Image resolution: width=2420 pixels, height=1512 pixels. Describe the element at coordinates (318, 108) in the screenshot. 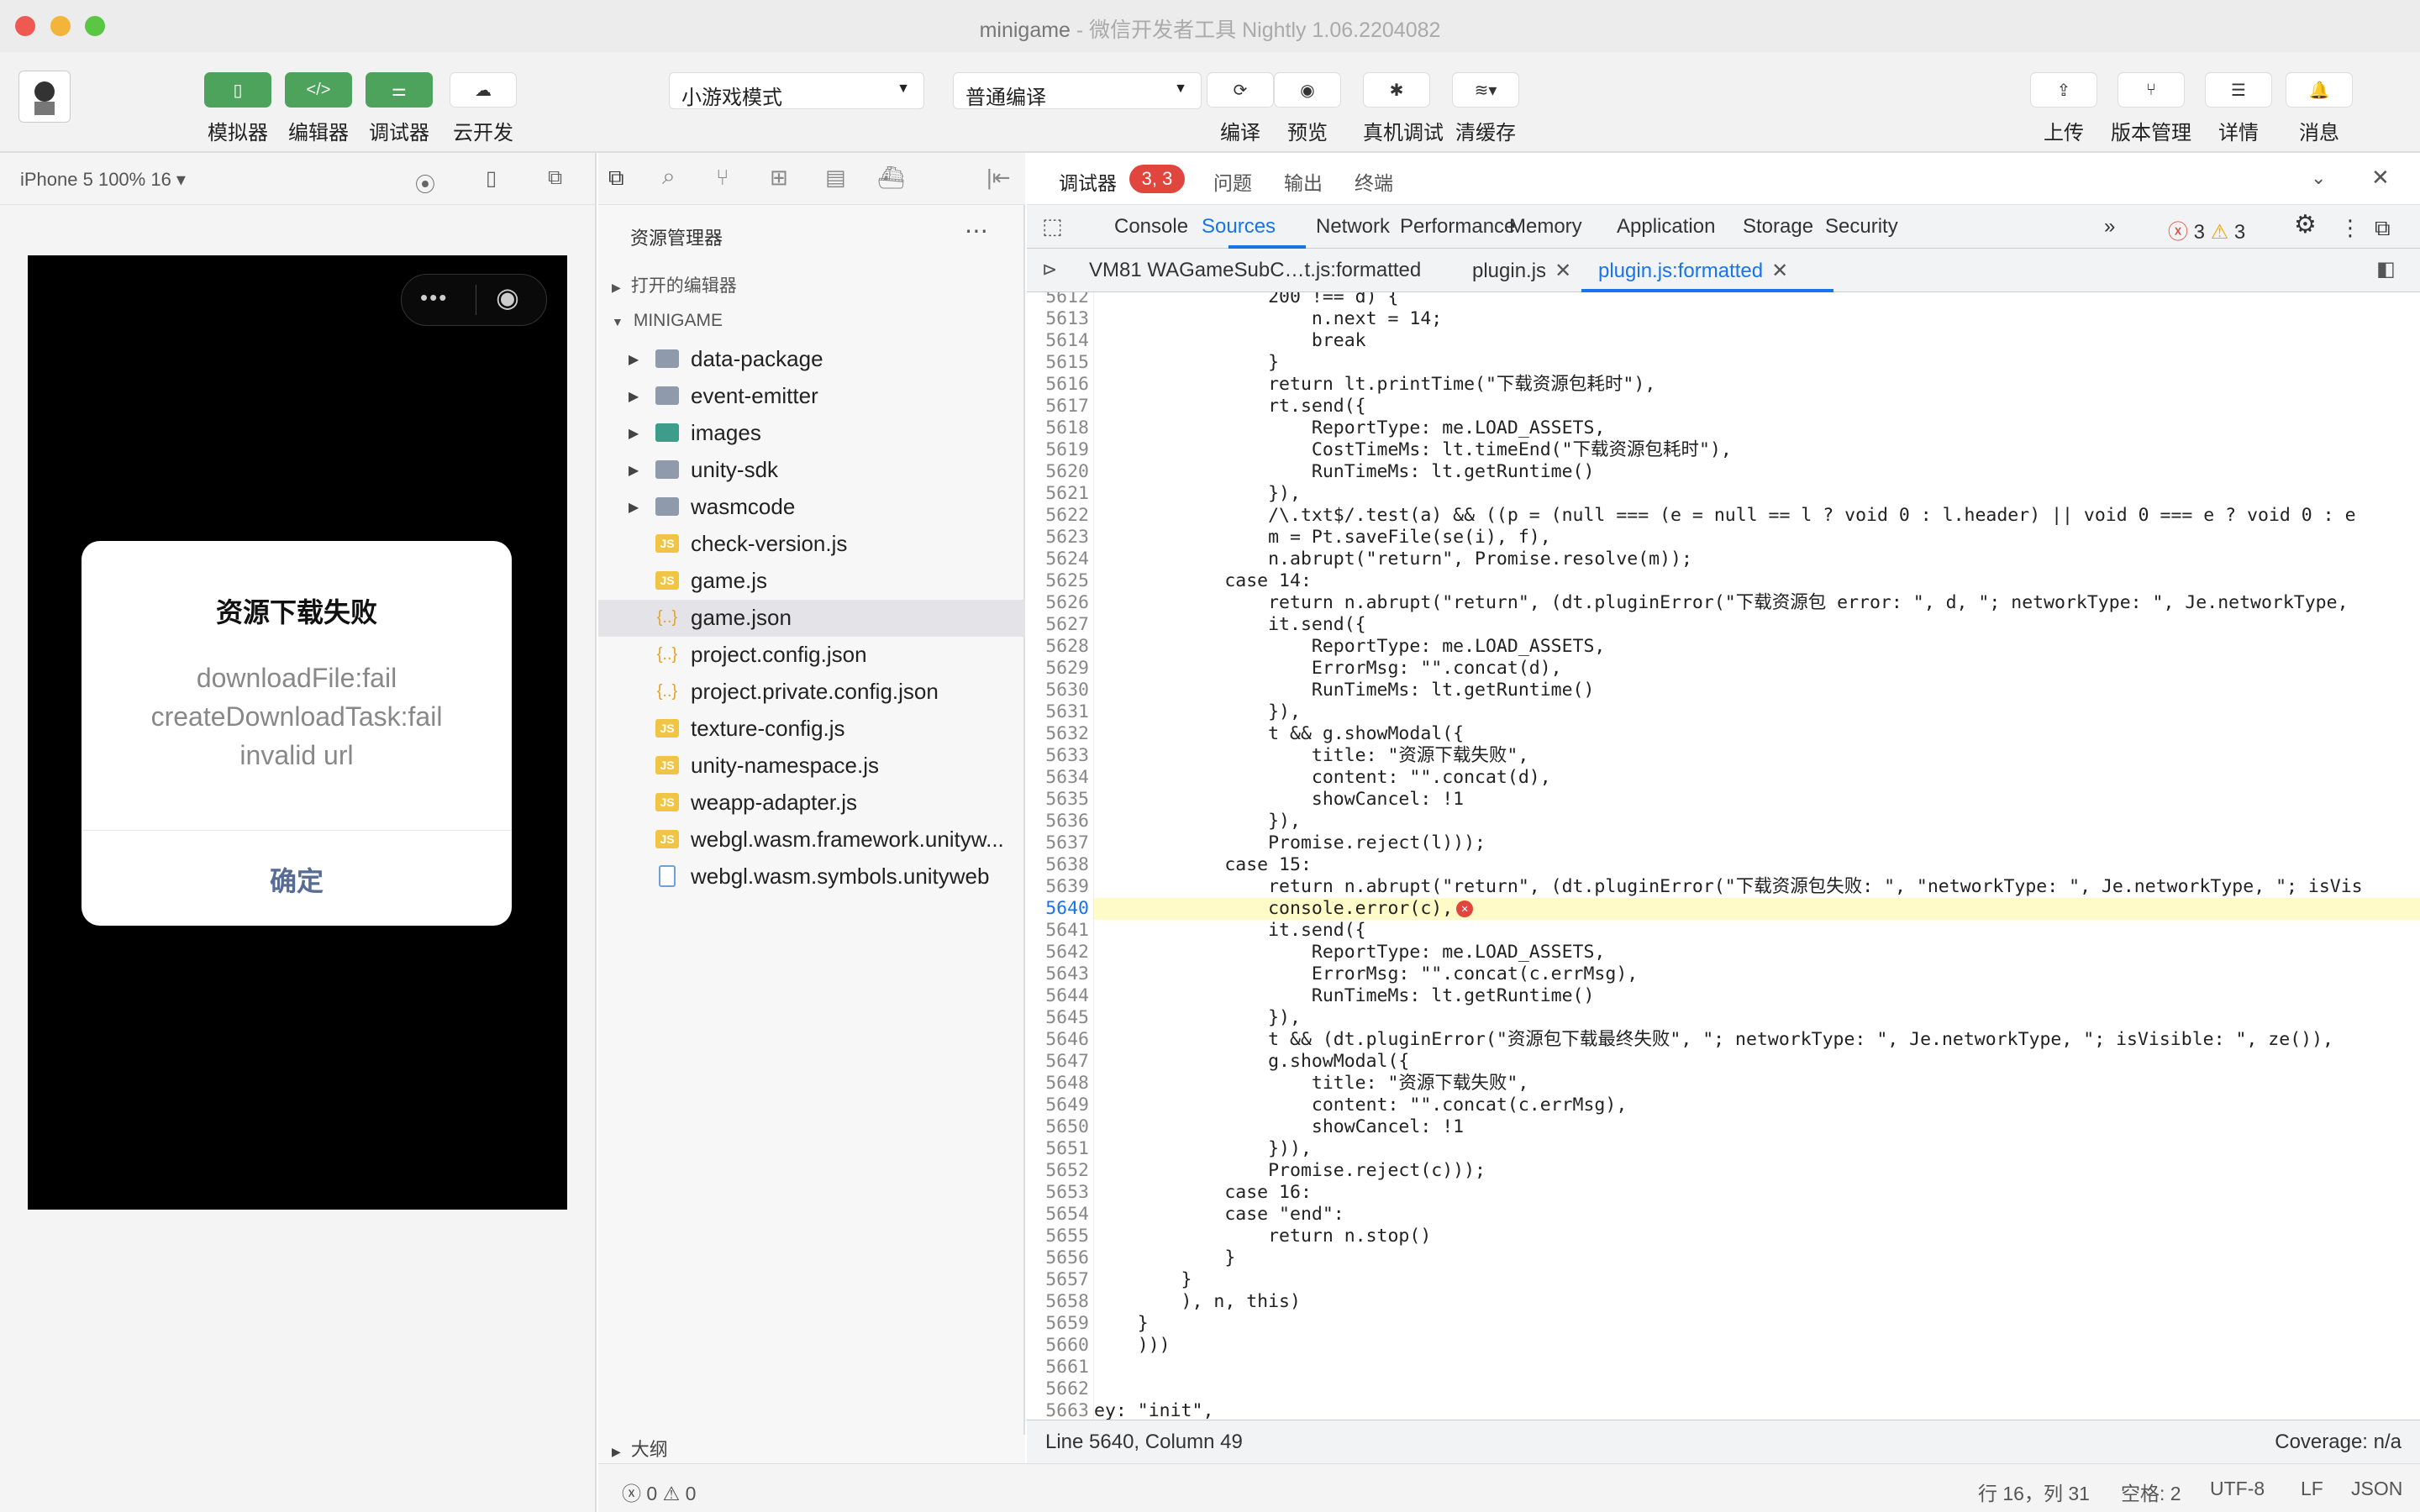

I see `editor-toggle: </> 编辑器` at that location.